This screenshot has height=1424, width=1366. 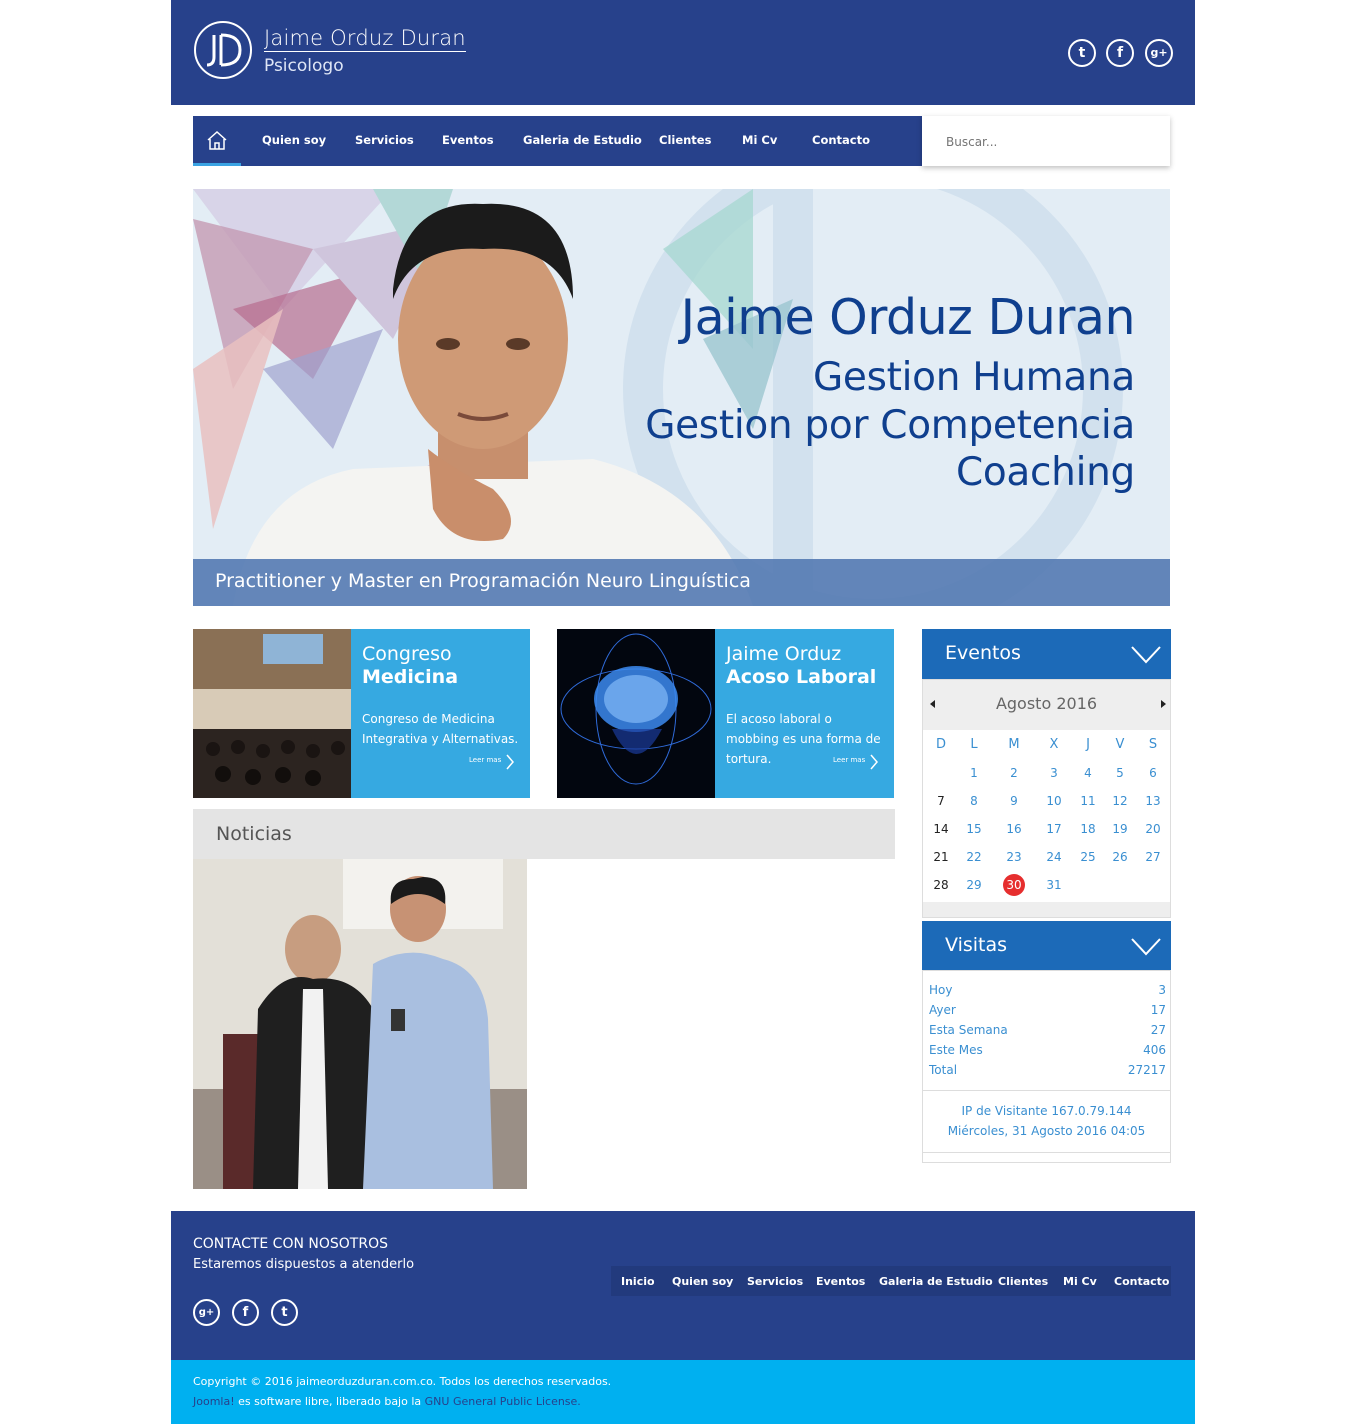 I want to click on calendar-day: 21, so click(x=941, y=857).